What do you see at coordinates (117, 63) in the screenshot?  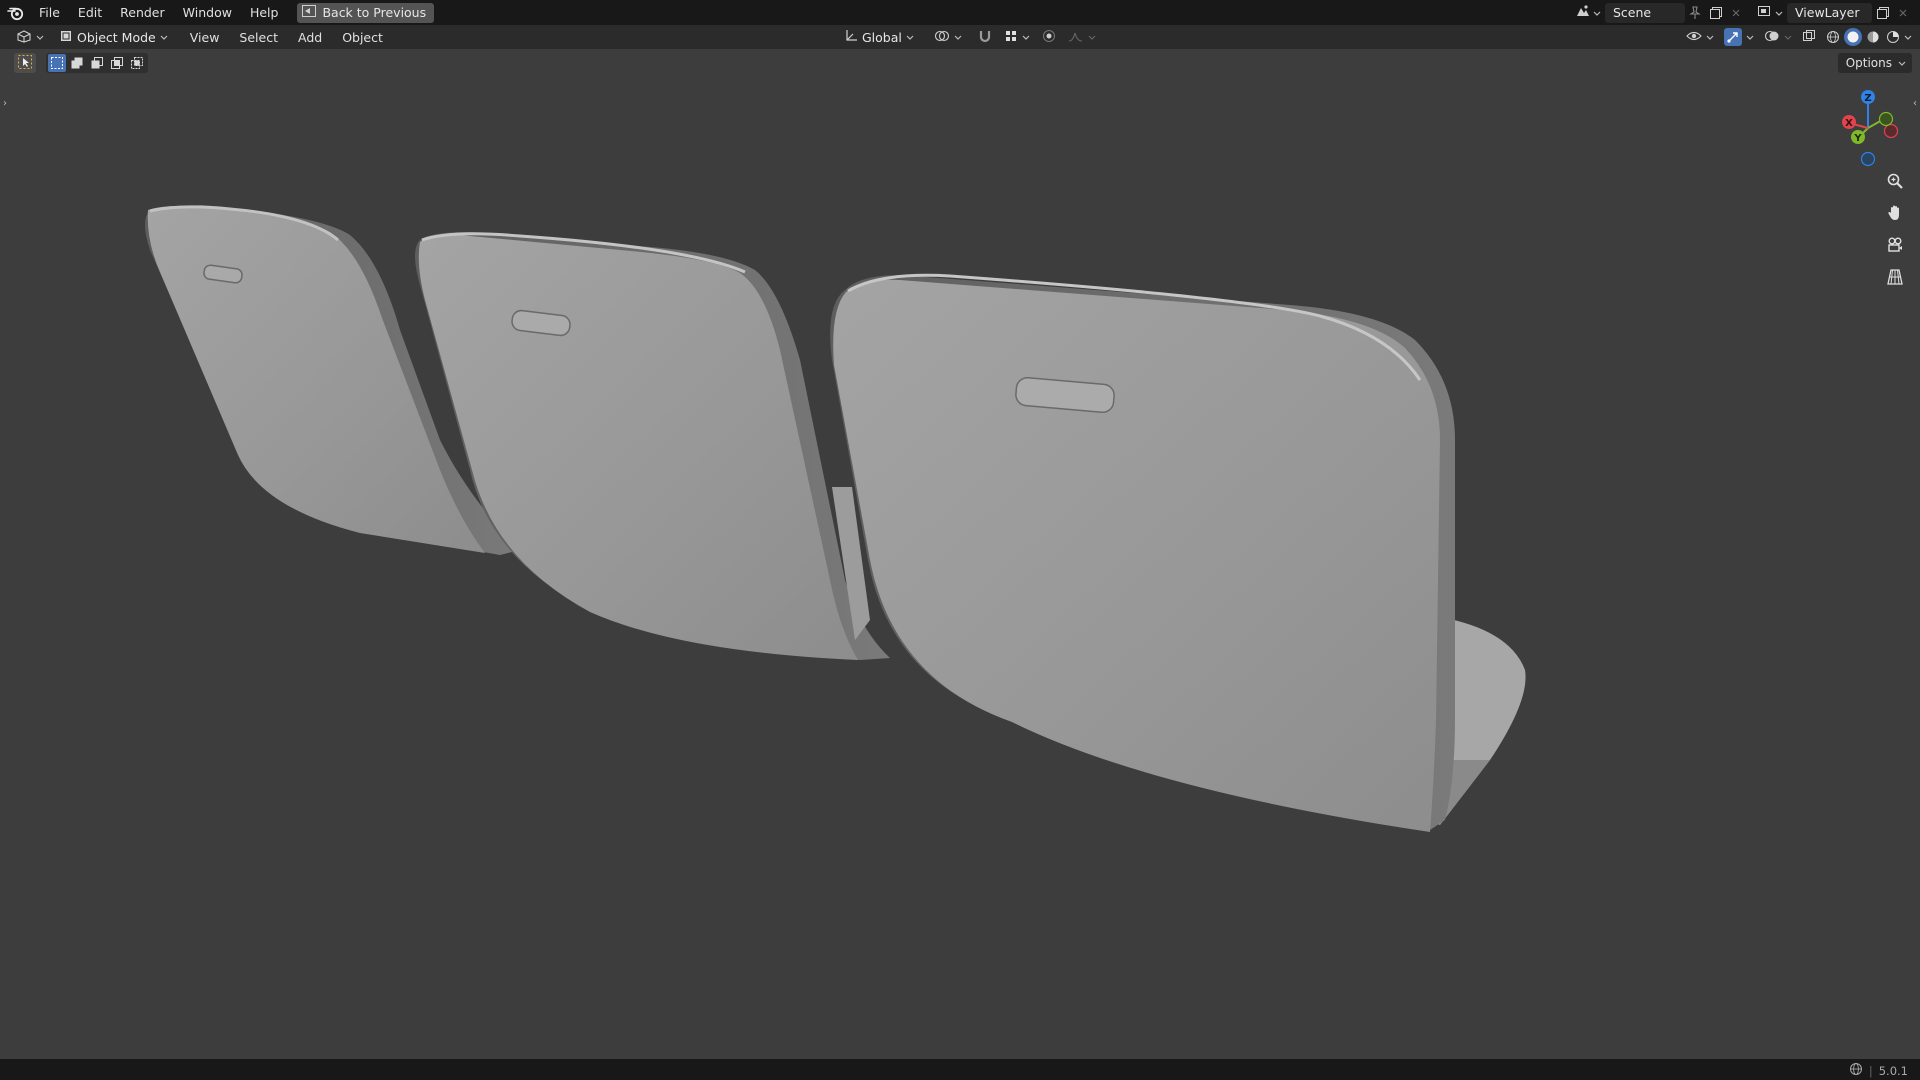 I see `select-invert-icon` at bounding box center [117, 63].